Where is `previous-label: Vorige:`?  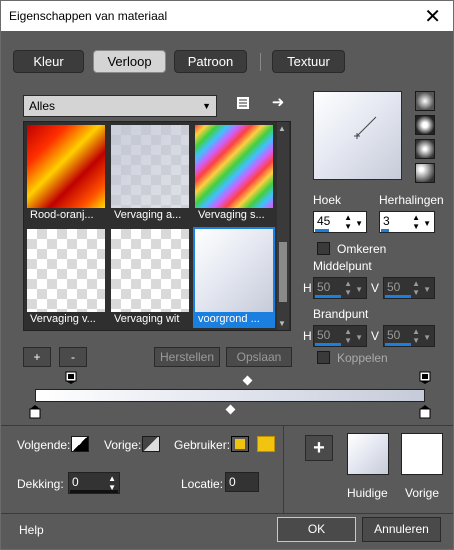 previous-label: Vorige: is located at coordinates (123, 445).